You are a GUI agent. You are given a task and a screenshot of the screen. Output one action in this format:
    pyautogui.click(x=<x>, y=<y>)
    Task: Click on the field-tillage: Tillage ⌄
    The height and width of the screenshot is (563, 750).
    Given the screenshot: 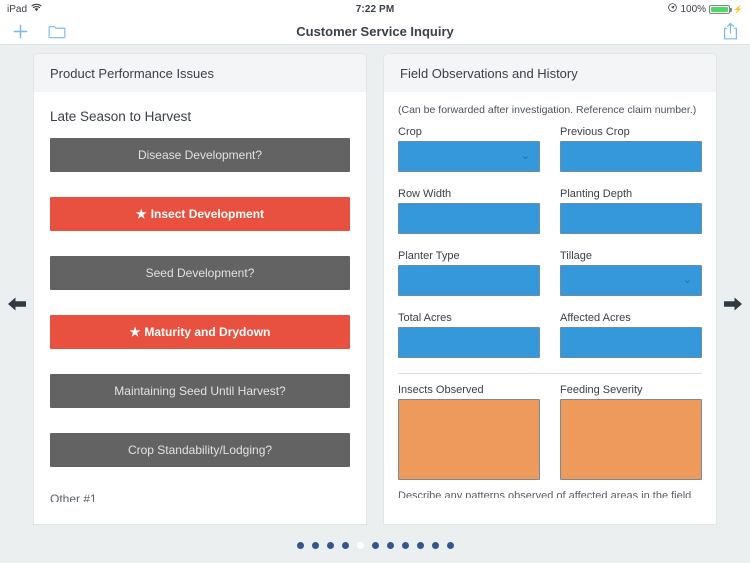 What is the action you would take?
    pyautogui.click(x=631, y=279)
    